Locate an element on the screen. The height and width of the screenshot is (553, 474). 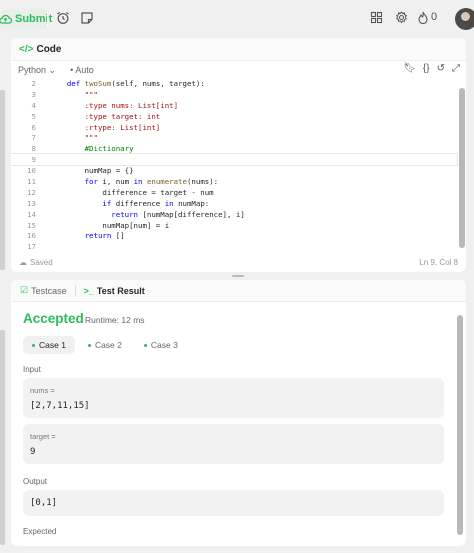
tab-testcase: ☑ Testcase is located at coordinates (43, 290).